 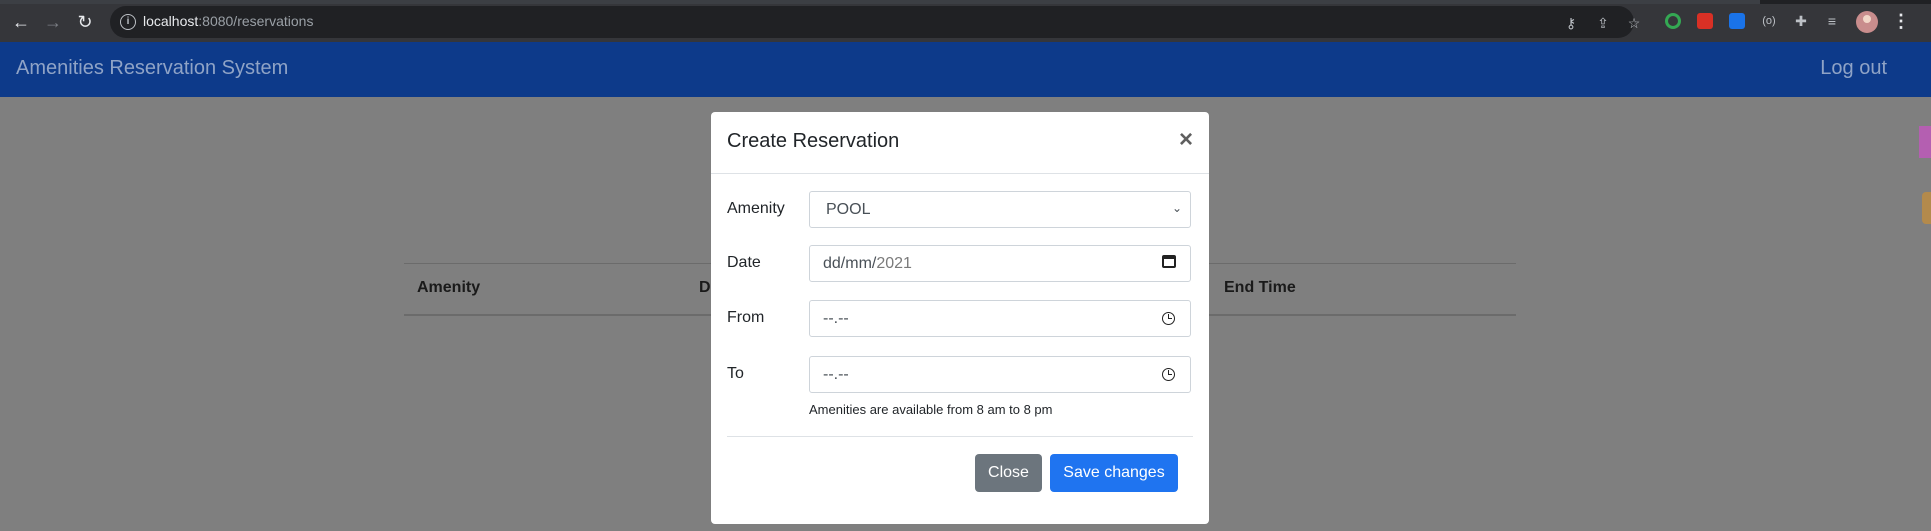 I want to click on from-value: --.--, so click(x=836, y=318).